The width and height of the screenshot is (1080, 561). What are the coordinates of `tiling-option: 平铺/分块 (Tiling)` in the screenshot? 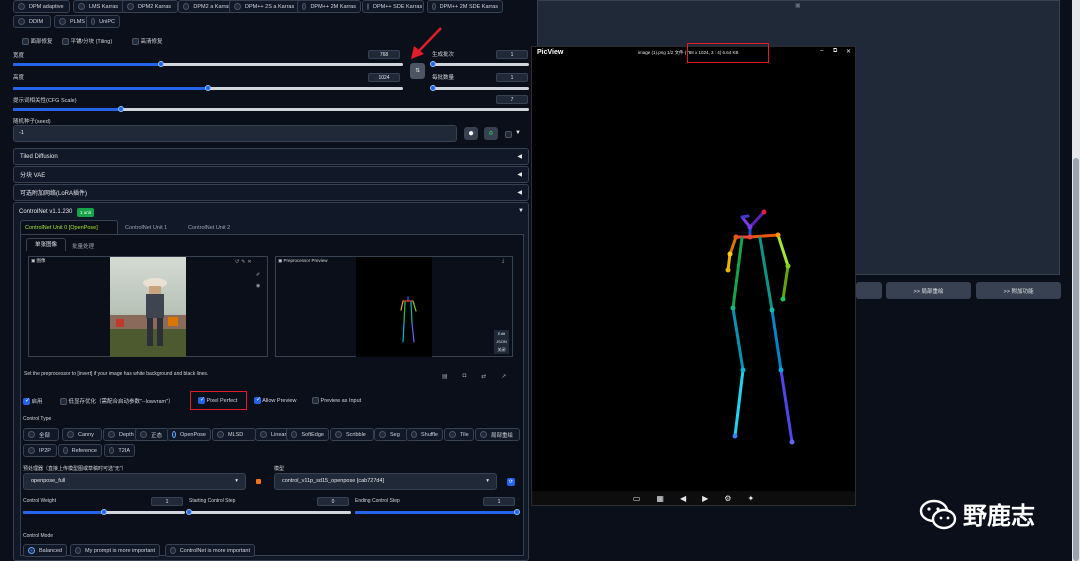 It's located at (87, 41).